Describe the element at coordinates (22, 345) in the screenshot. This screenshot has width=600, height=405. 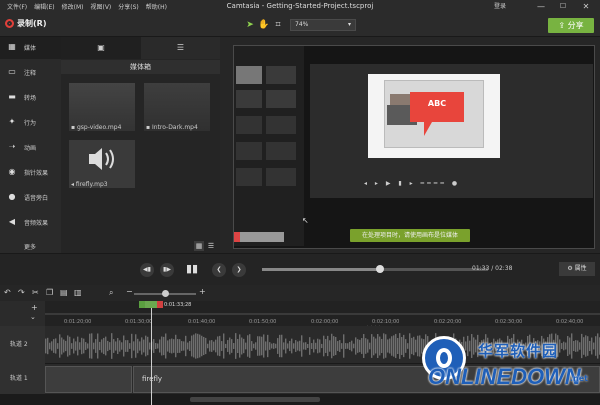
I see `track-2-label: 轨道 2` at that location.